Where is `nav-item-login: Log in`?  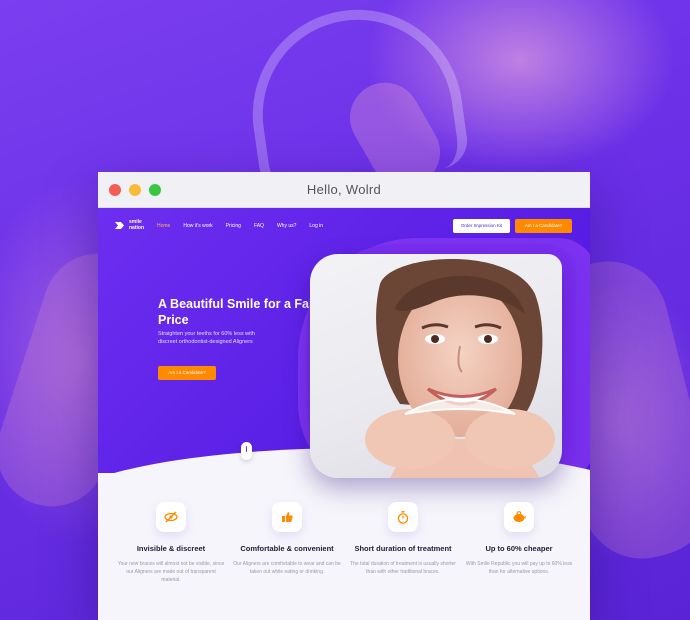 nav-item-login: Log in is located at coordinates (316, 226).